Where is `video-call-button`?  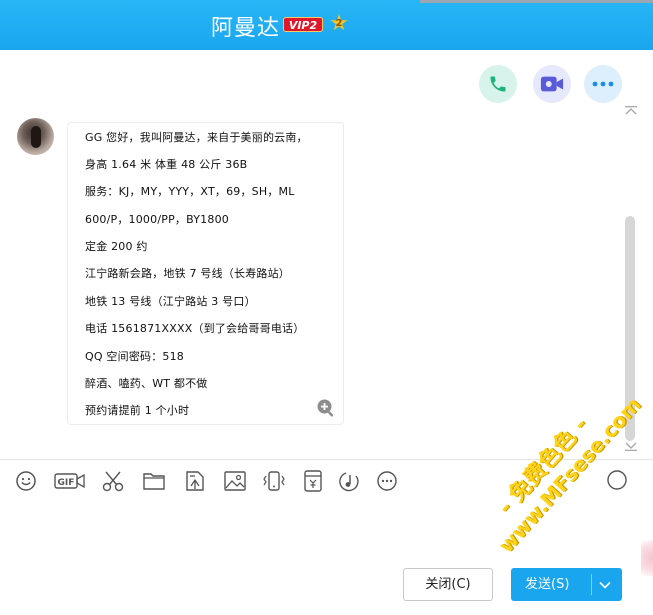
video-call-button is located at coordinates (552, 84).